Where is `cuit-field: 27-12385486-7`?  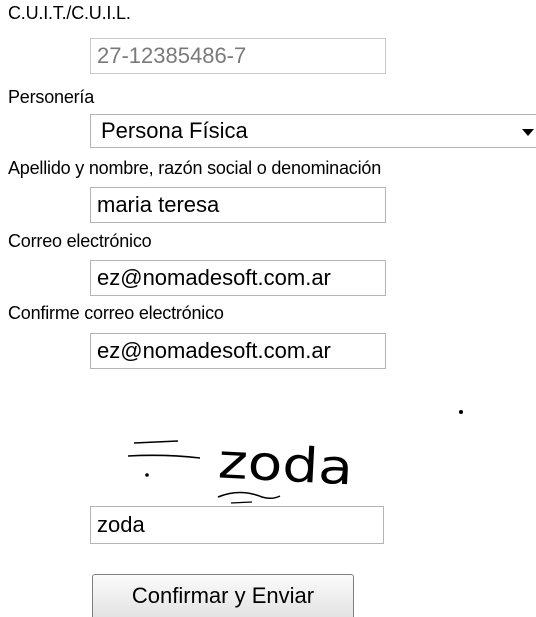
cuit-field: 27-12385486-7 is located at coordinates (238, 56).